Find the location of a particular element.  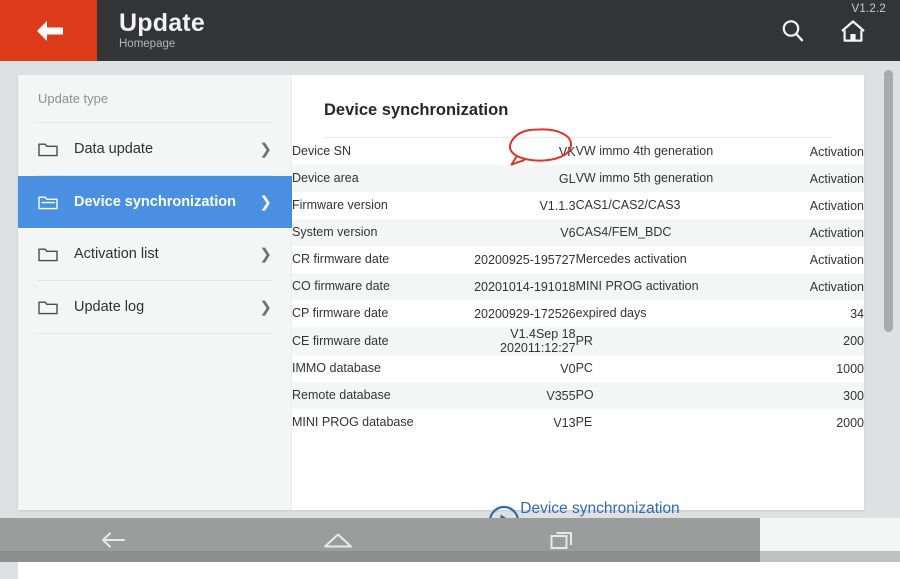

table-row: Remote database V355 PO 300 is located at coordinates (578, 395).